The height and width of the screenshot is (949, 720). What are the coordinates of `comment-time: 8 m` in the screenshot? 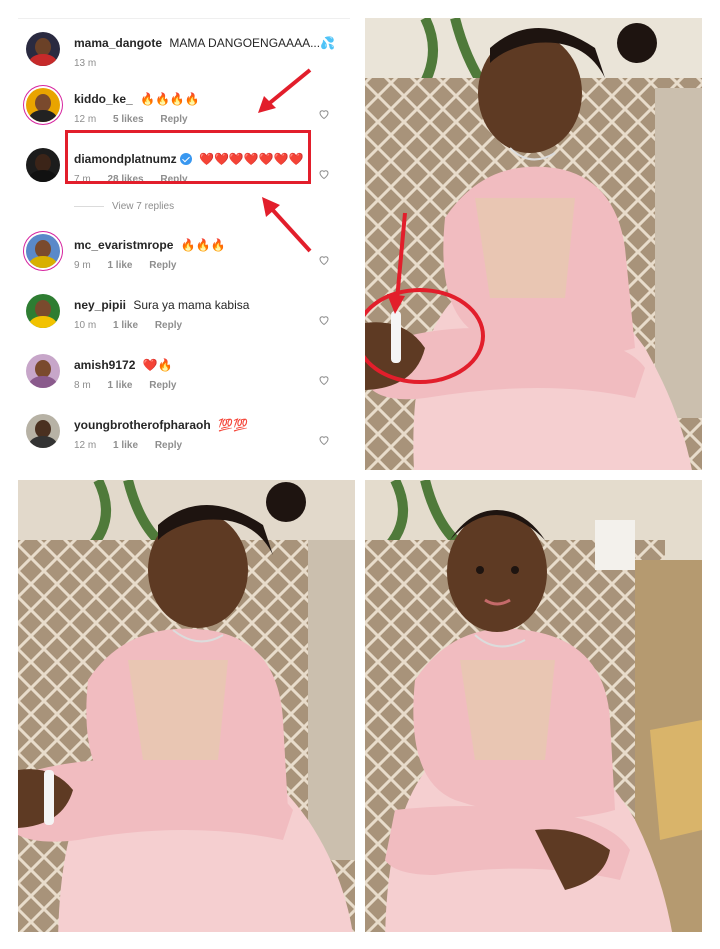 It's located at (82, 385).